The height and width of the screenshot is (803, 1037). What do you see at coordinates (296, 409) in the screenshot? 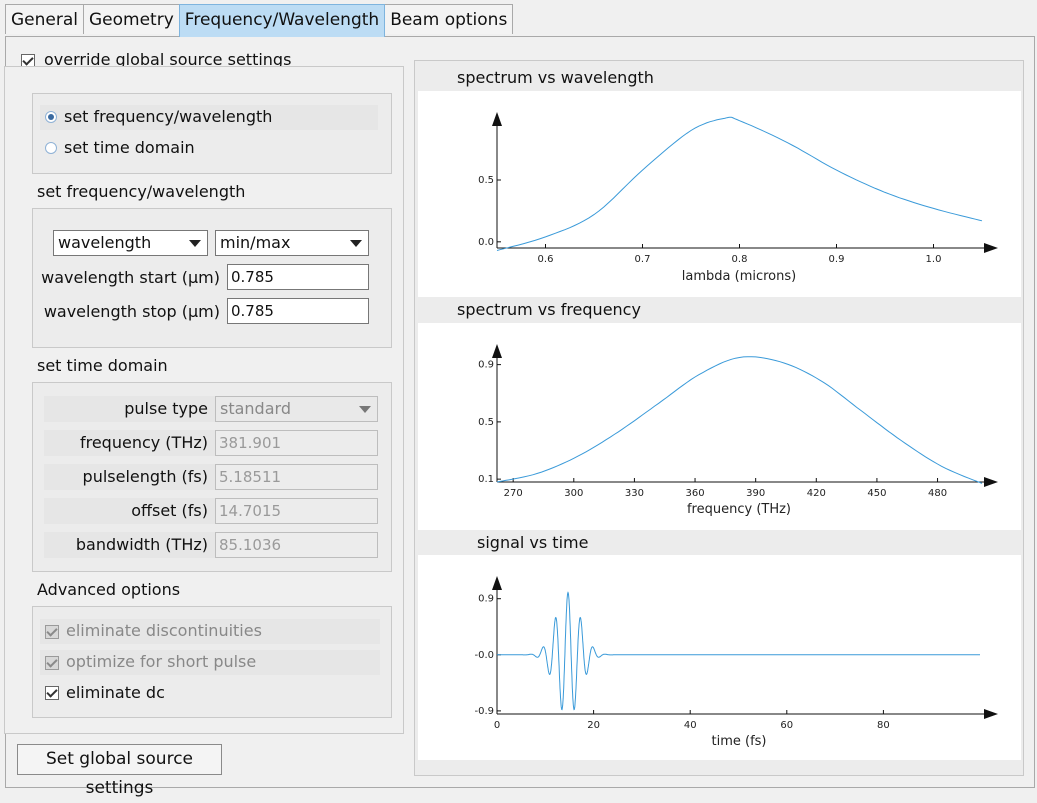
I see `pulse-type-select: standard` at bounding box center [296, 409].